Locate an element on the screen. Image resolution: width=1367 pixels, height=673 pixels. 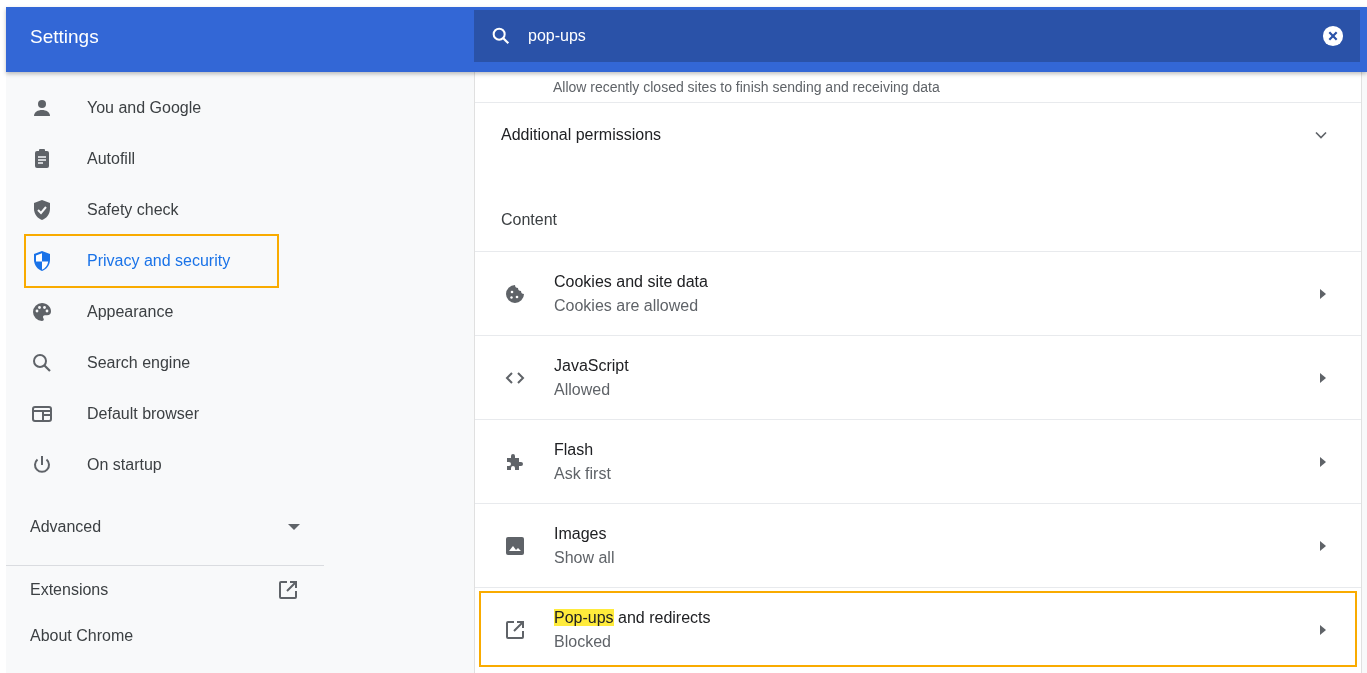
content-setting-row: Flash Ask first is located at coordinates (918, 461).